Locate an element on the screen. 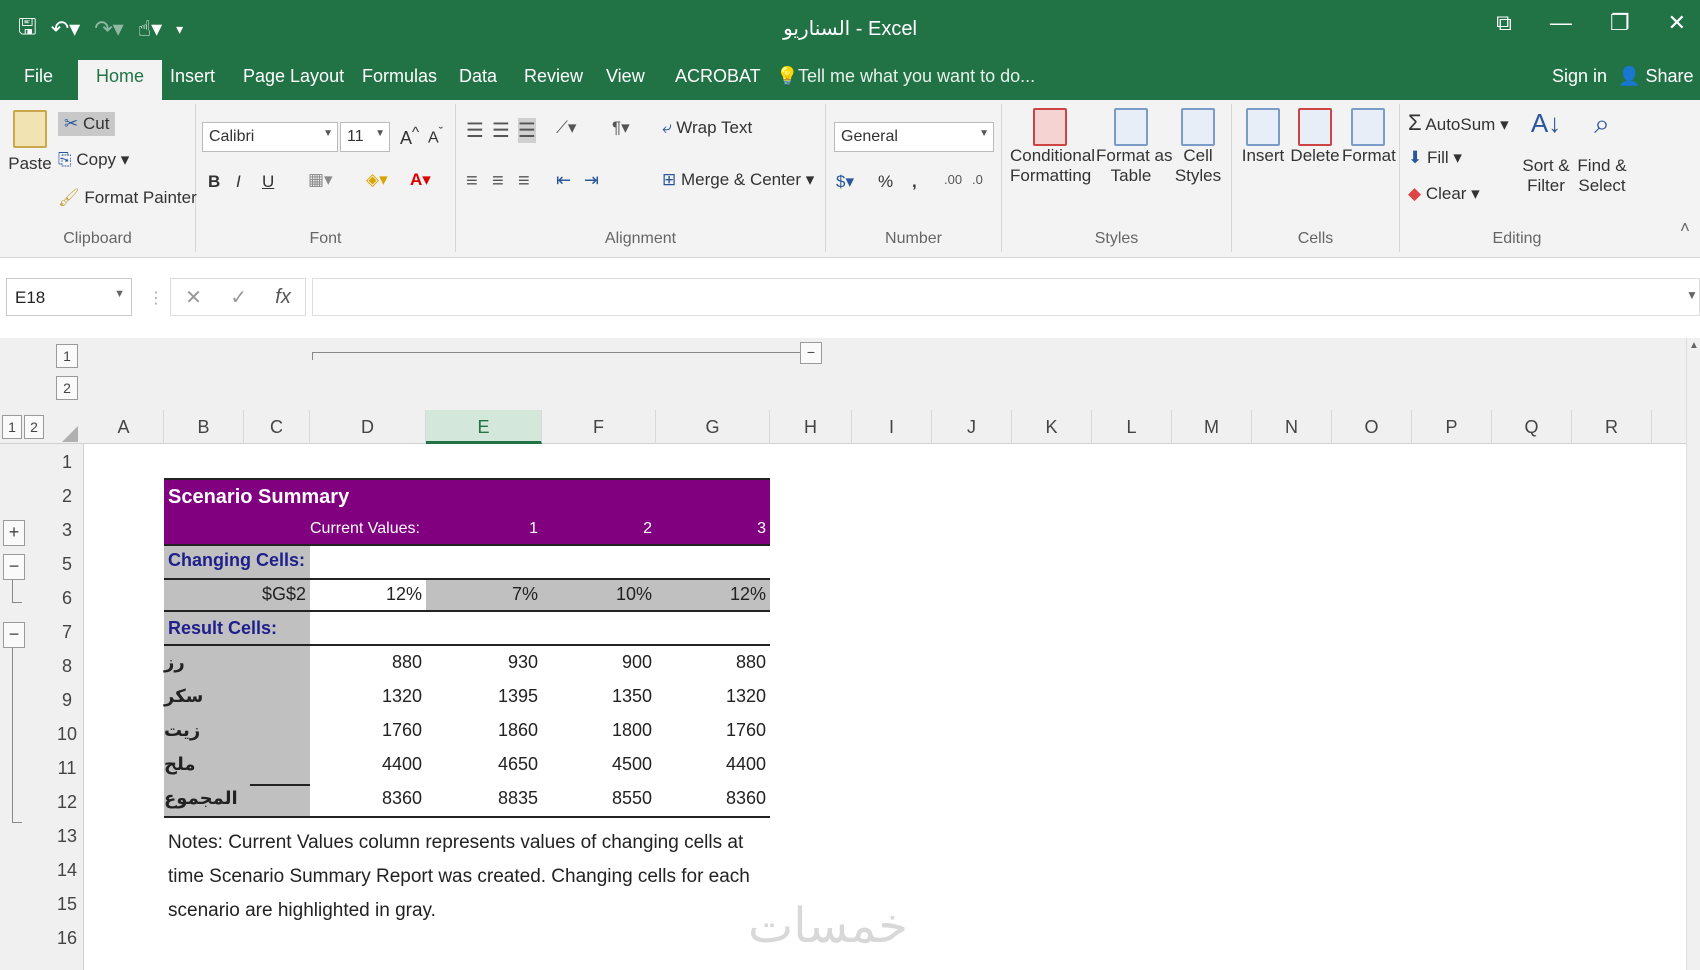  minimize-icon: — is located at coordinates (1561, 23).